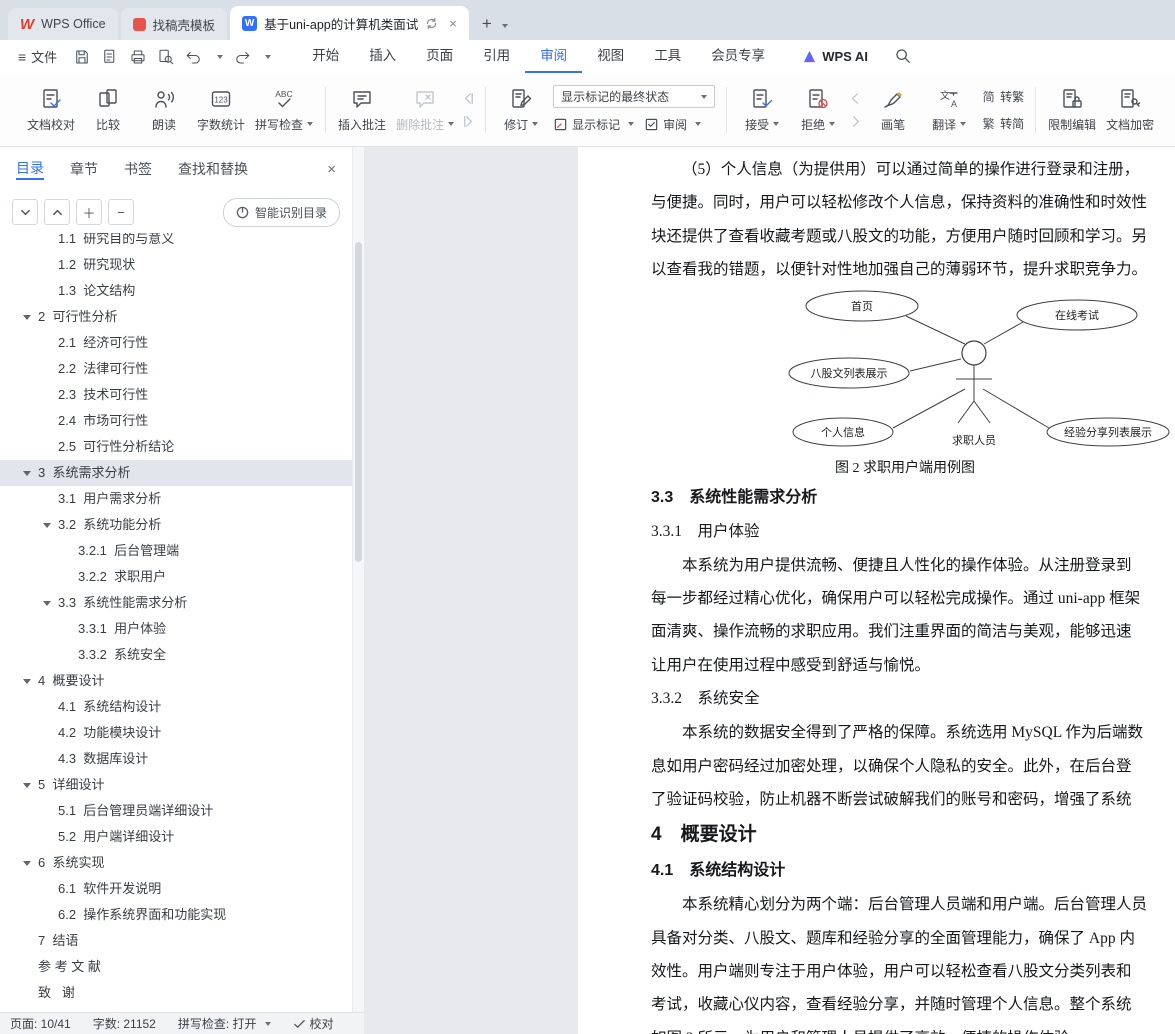  What do you see at coordinates (325, 56) in the screenshot?
I see `menu-tab-开始: 开始` at bounding box center [325, 56].